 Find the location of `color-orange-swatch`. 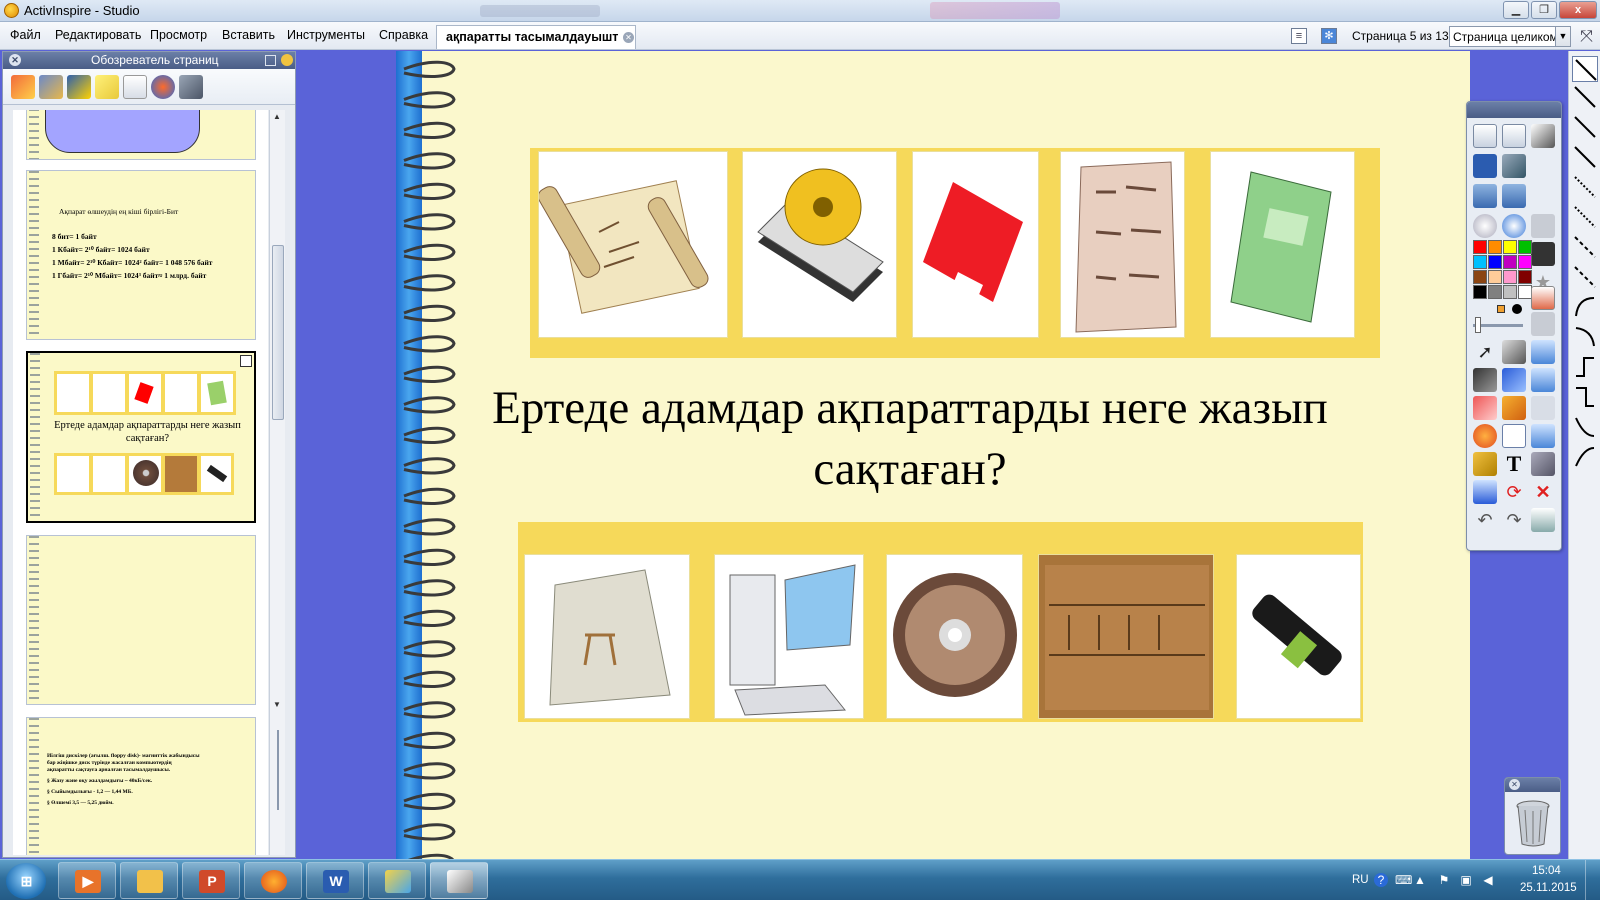

color-orange-swatch is located at coordinates (1495, 247).